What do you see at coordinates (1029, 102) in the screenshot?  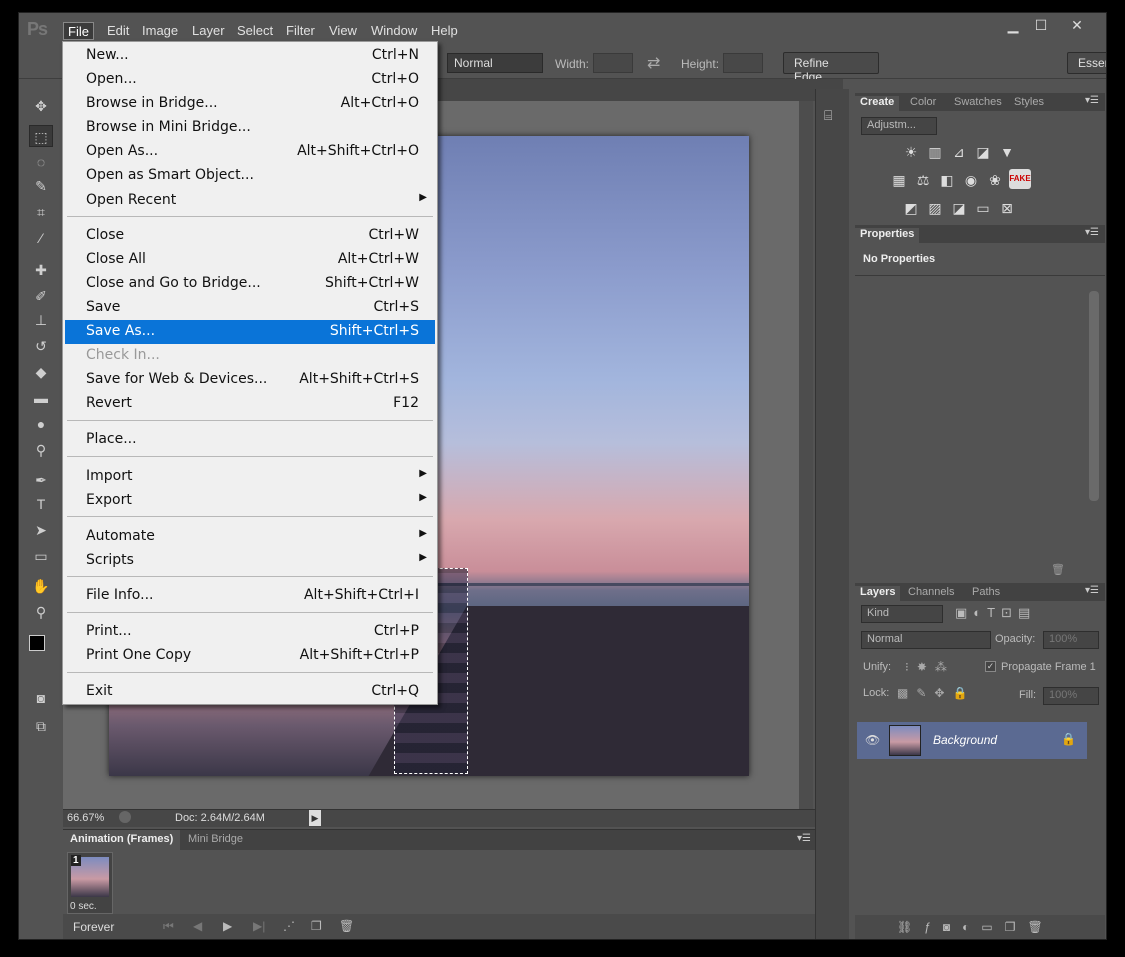 I see `tab-styles: Styles` at bounding box center [1029, 102].